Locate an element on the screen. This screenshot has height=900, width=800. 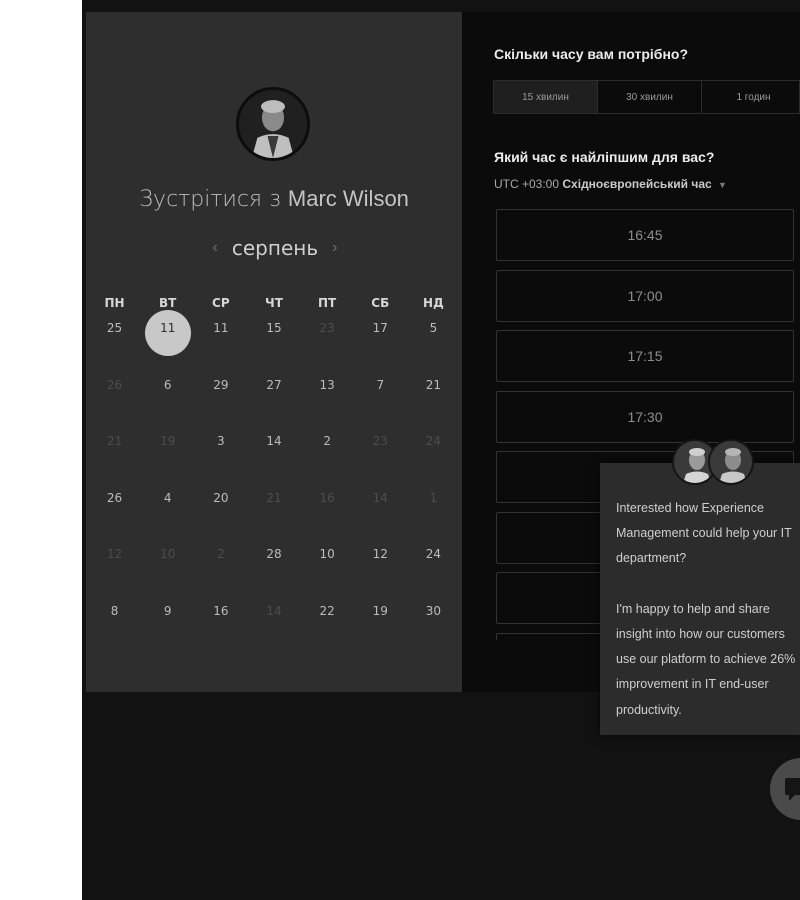
weekday-label: ПН is located at coordinates (114, 303).